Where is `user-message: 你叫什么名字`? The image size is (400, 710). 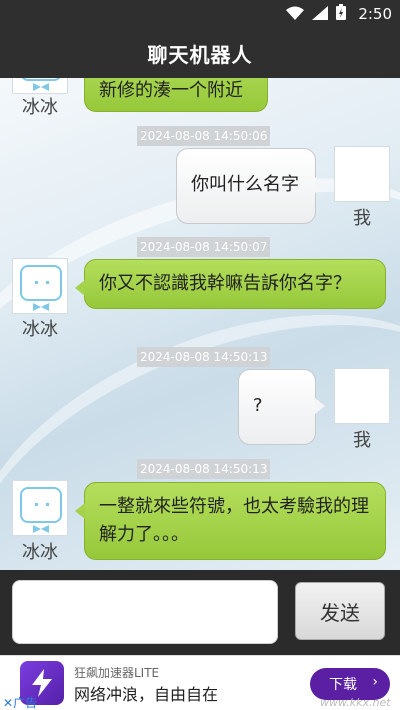 user-message: 你叫什么名字 is located at coordinates (250, 186).